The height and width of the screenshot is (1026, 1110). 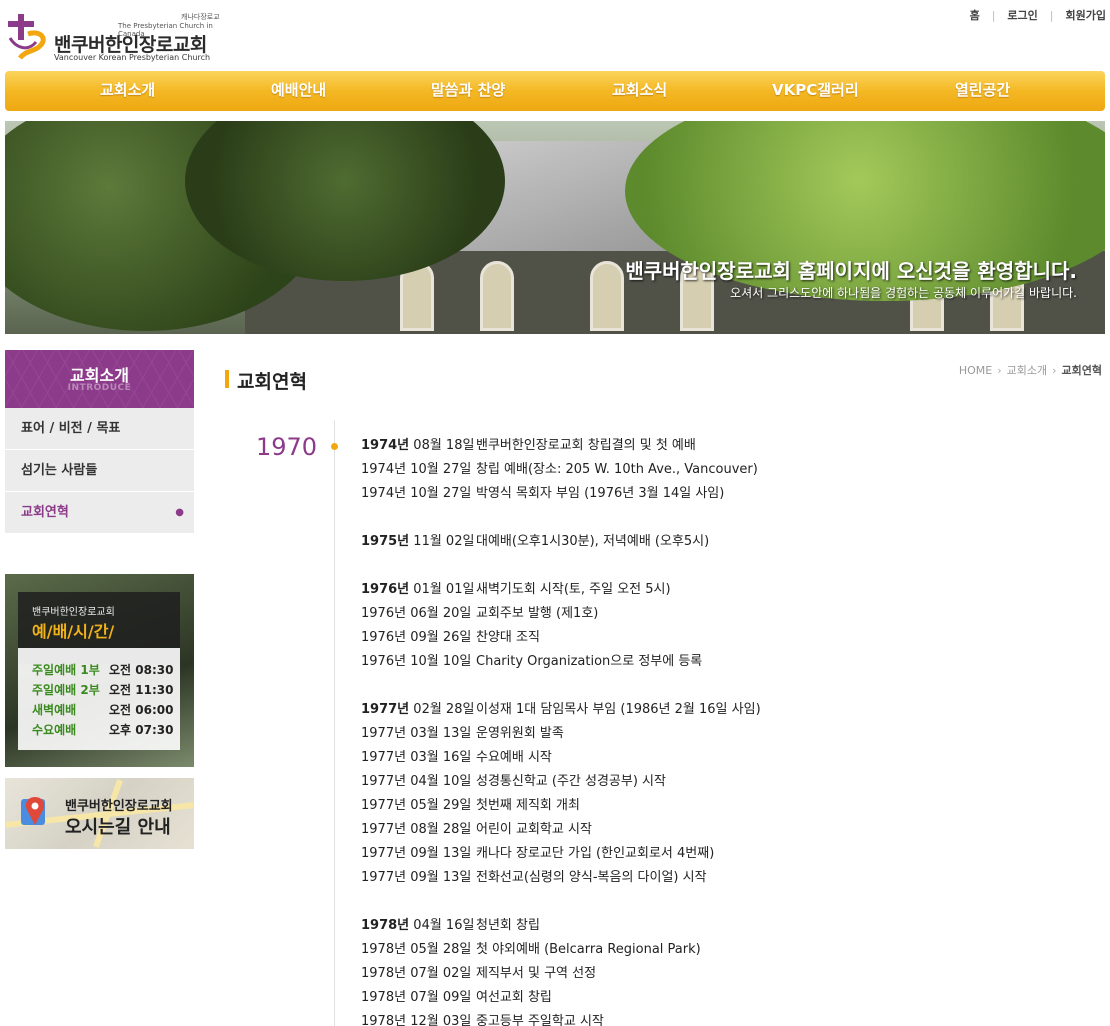 What do you see at coordinates (441, 1020) in the screenshot?
I see `event-month-day: 12월 03일` at bounding box center [441, 1020].